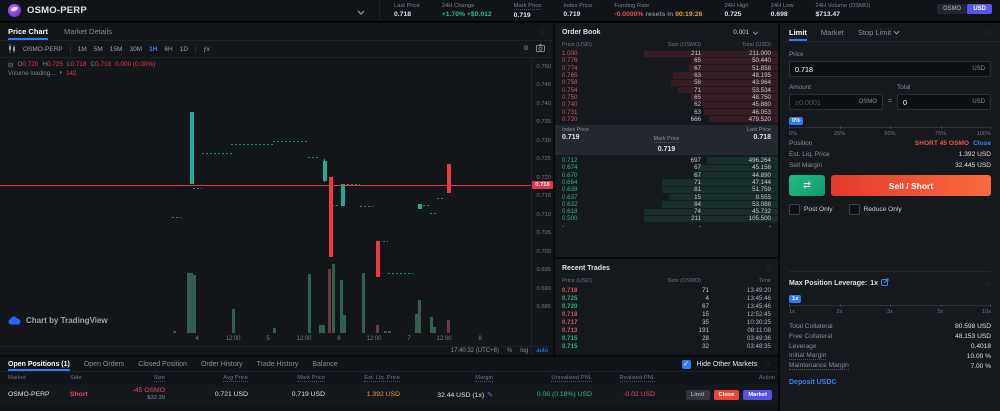 The image size is (1000, 411). What do you see at coordinates (666, 322) in the screenshot?
I see `trade-row: 0.717 35 10:30:25` at bounding box center [666, 322].